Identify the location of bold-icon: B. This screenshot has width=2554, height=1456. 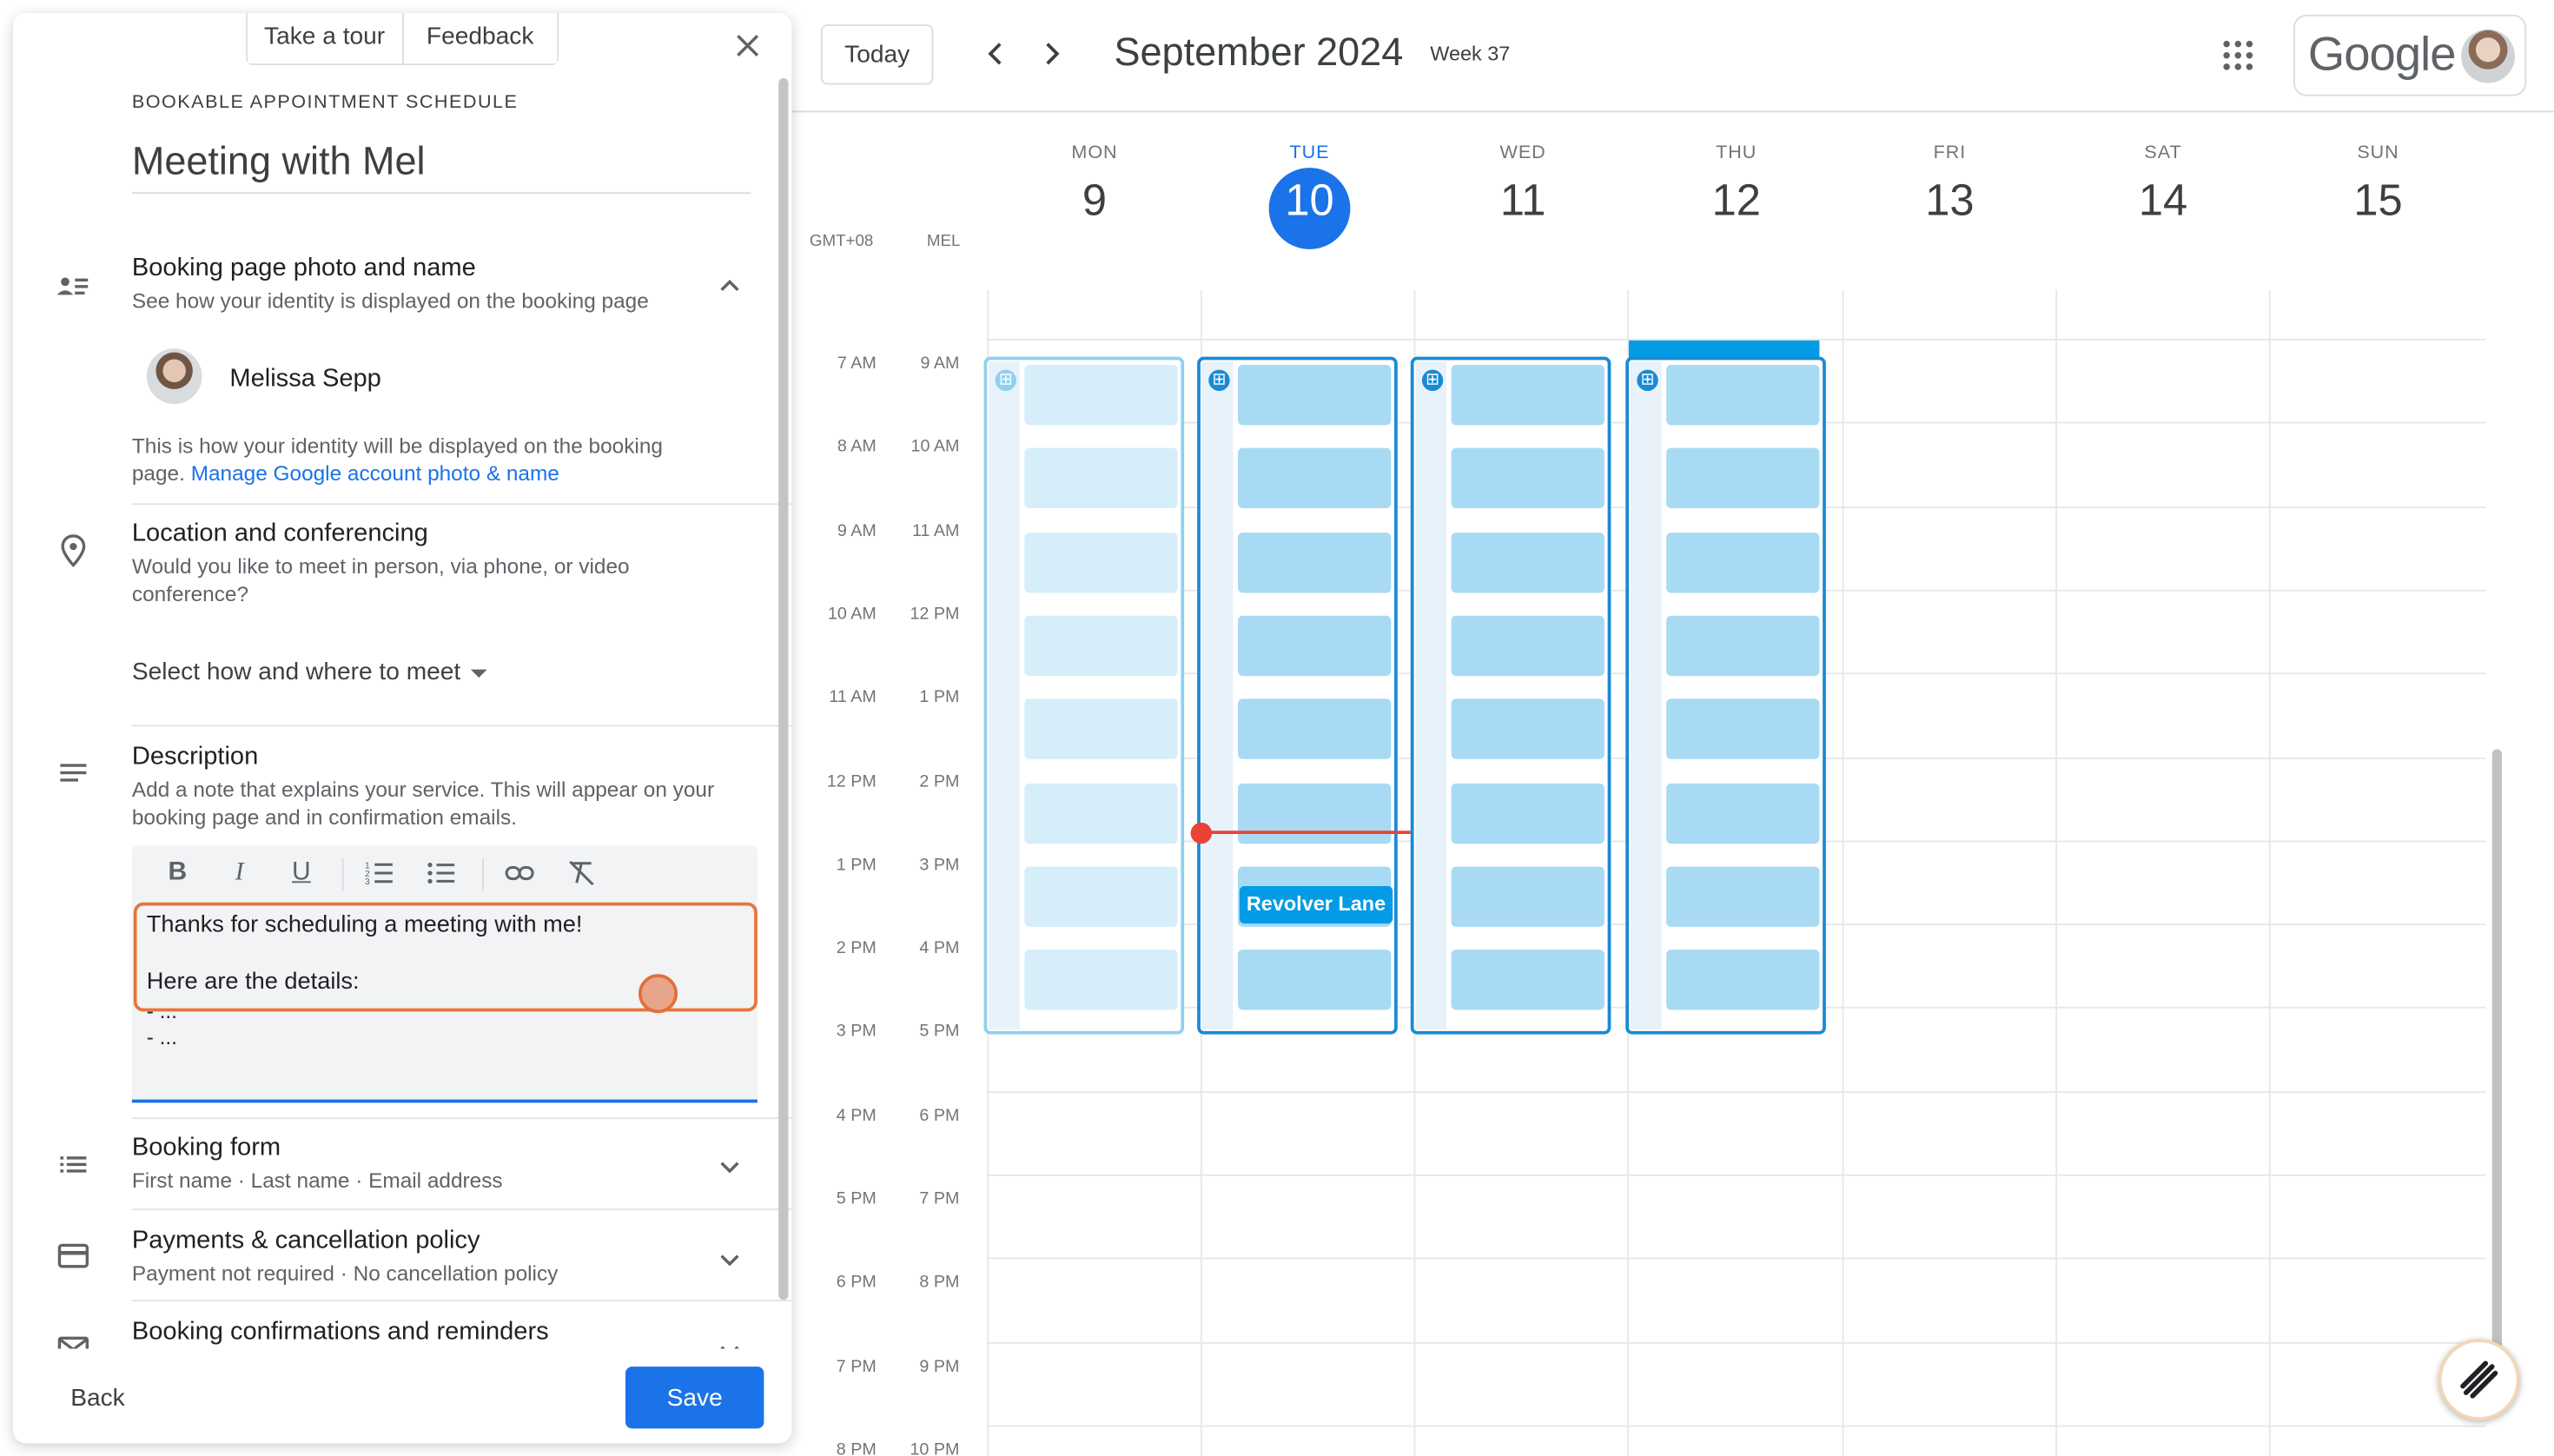
(178, 873).